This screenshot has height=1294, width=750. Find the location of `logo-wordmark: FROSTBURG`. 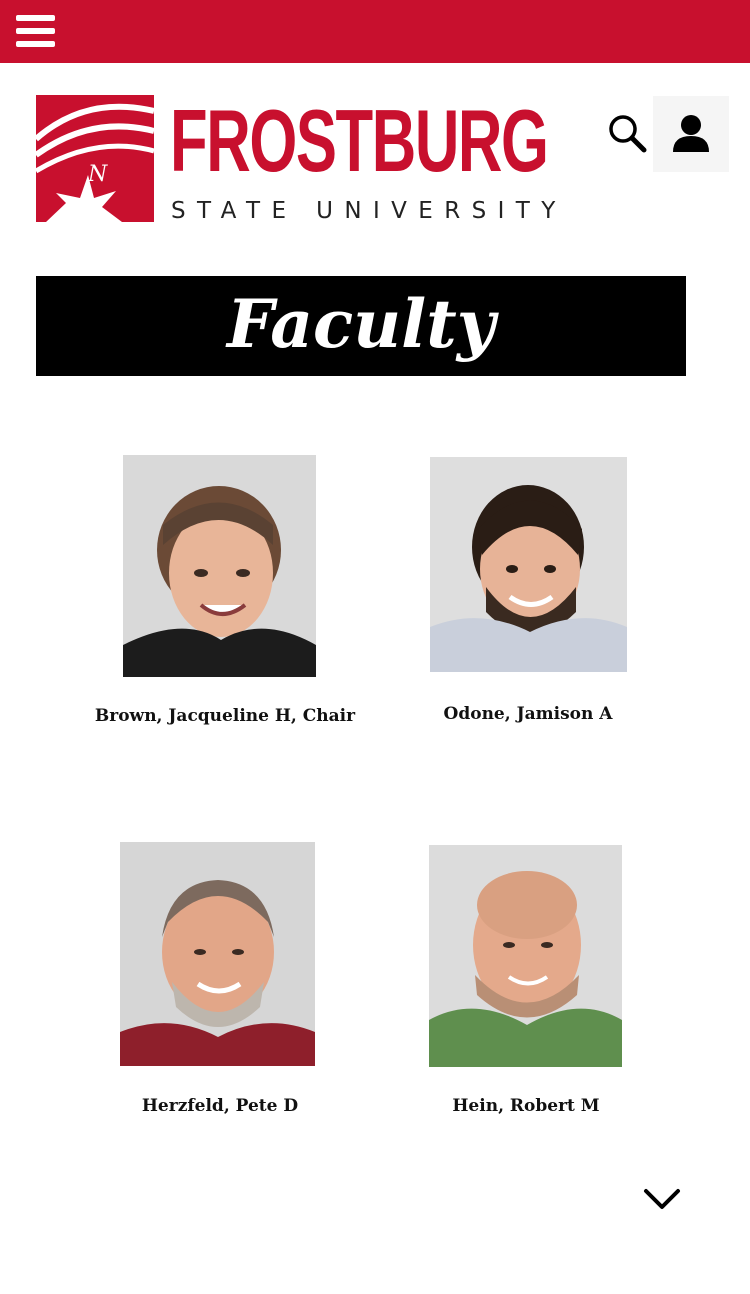

logo-wordmark: FROSTBURG is located at coordinates (359, 140).